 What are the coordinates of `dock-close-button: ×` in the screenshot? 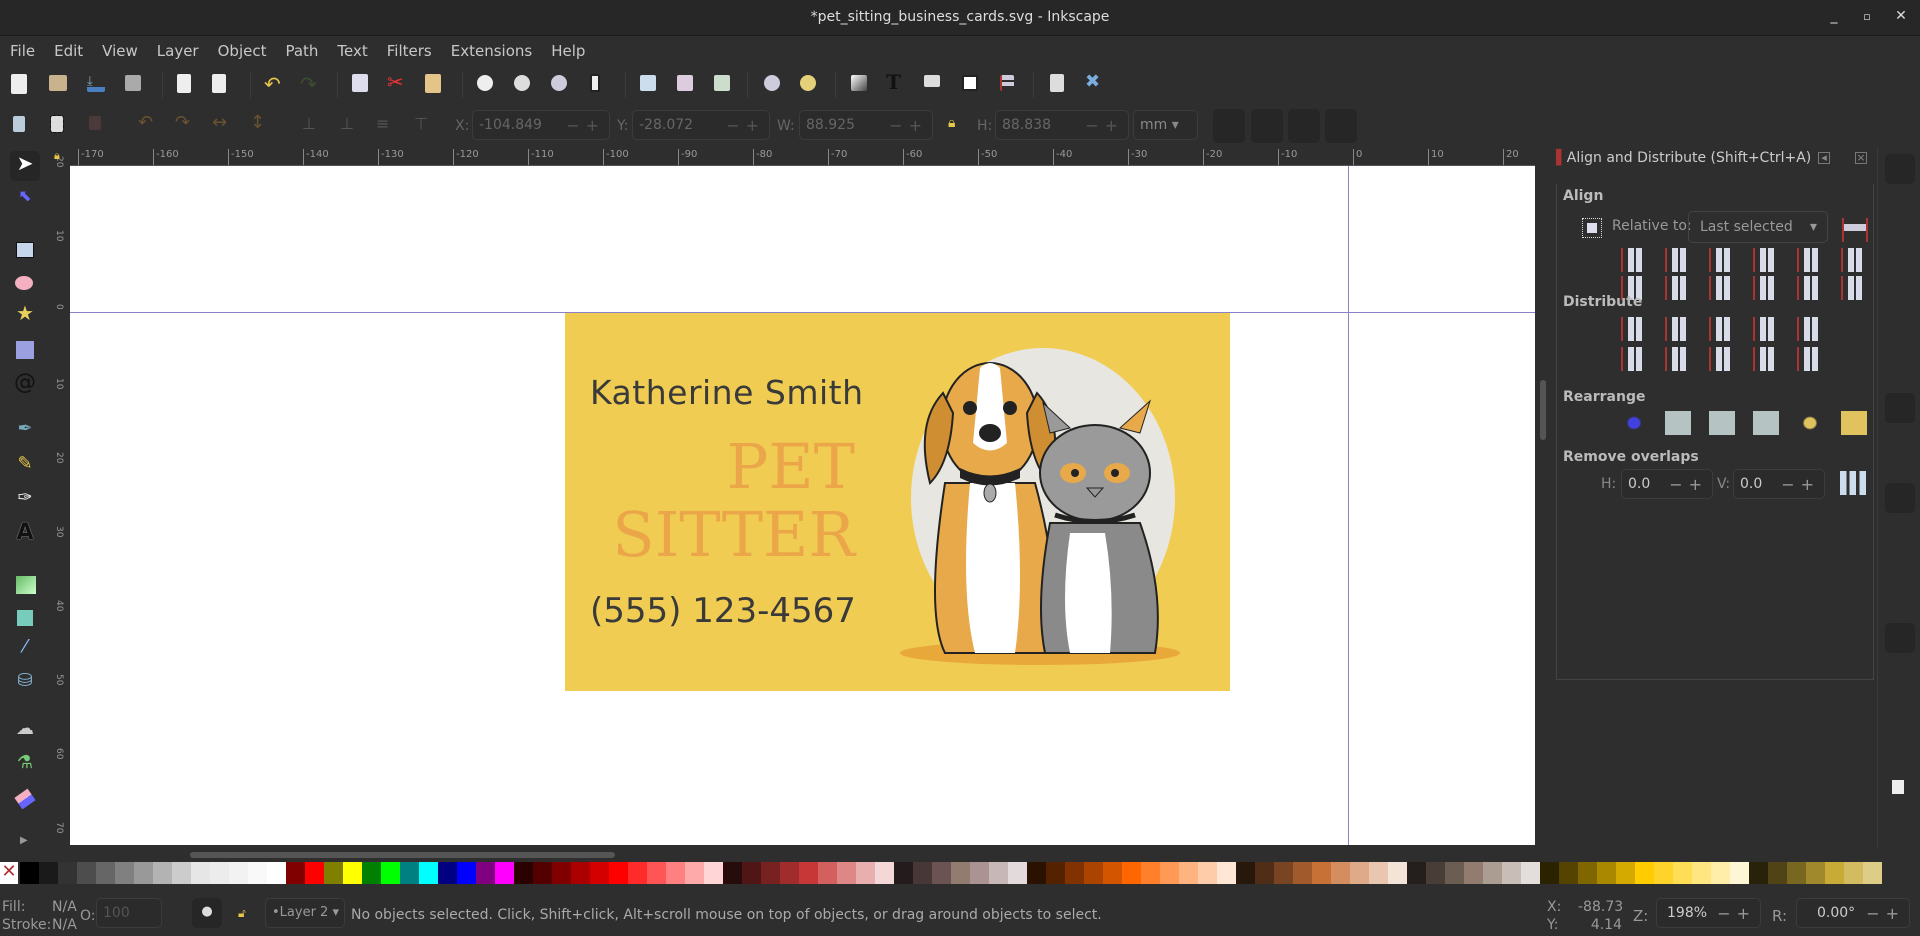 It's located at (1861, 158).